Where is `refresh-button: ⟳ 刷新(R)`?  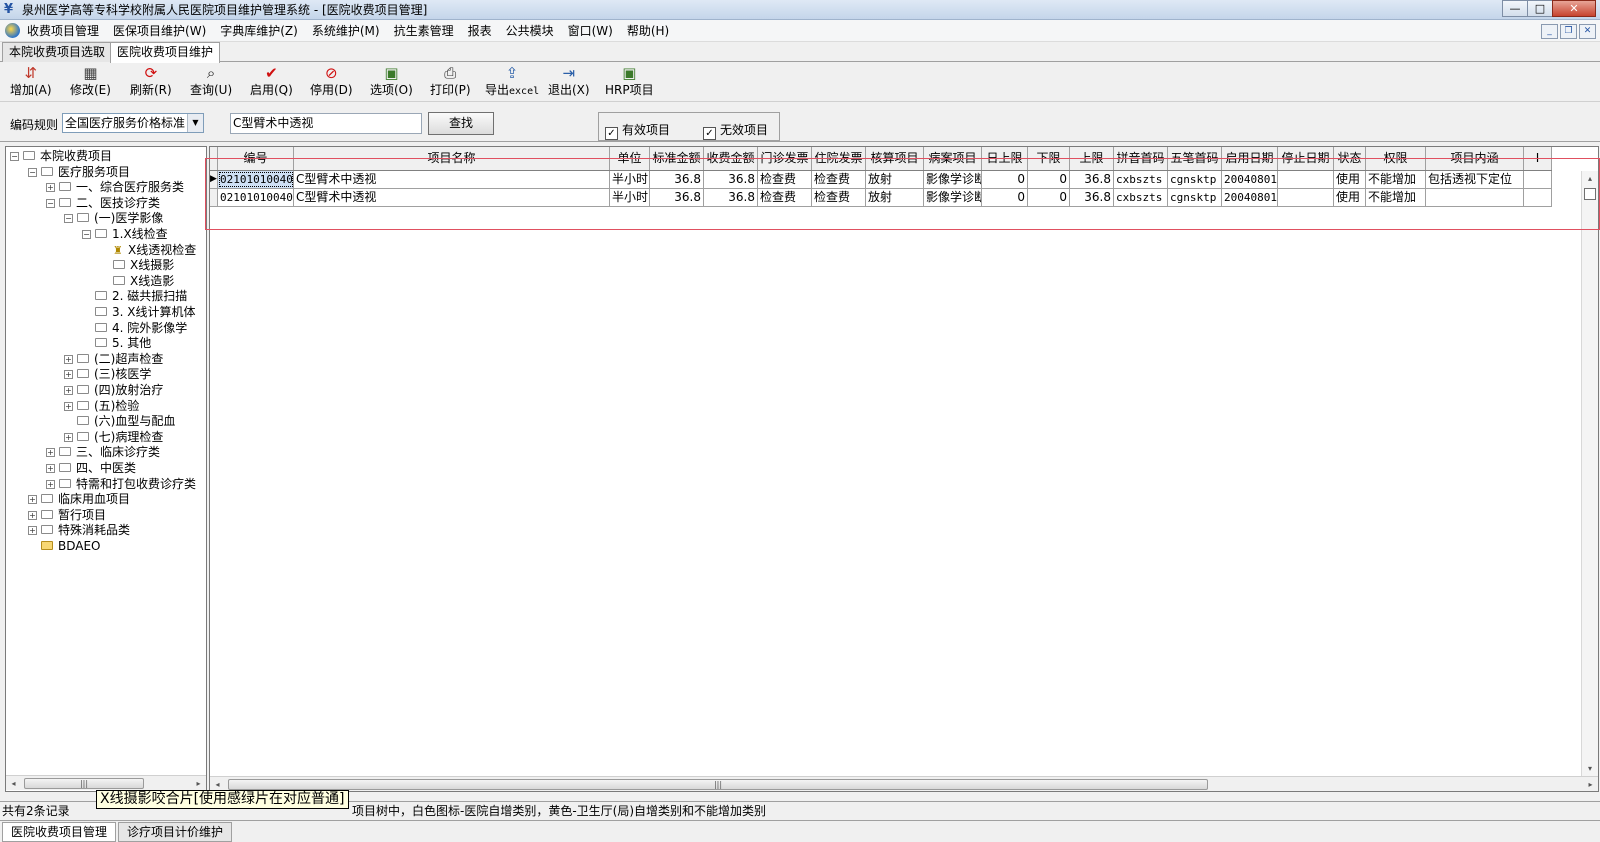 refresh-button: ⟳ 刷新(R) is located at coordinates (151, 82).